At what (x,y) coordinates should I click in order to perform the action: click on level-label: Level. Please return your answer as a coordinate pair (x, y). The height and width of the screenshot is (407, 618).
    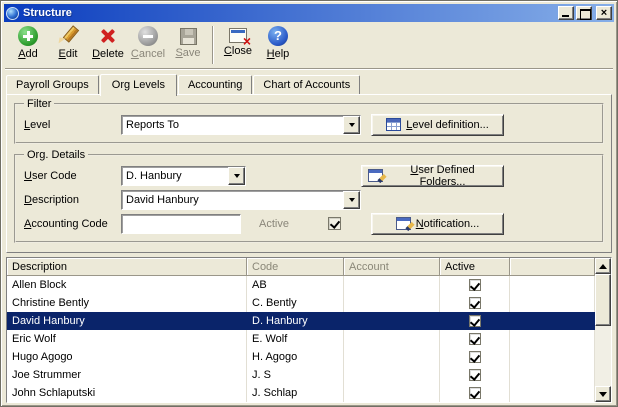
    Looking at the image, I should click on (37, 124).